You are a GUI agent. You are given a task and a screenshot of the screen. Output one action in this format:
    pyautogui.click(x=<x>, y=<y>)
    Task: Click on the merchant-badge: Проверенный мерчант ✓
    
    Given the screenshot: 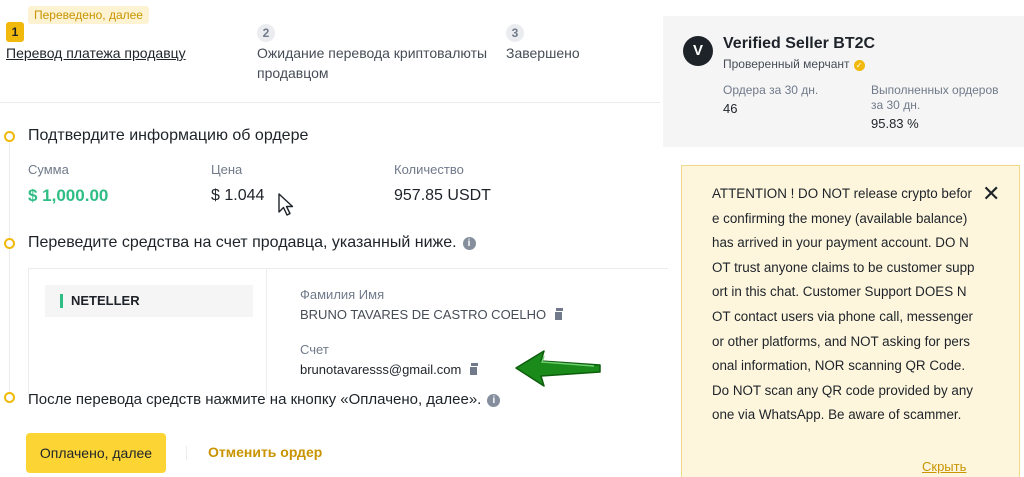 What is the action you would take?
    pyautogui.click(x=794, y=64)
    